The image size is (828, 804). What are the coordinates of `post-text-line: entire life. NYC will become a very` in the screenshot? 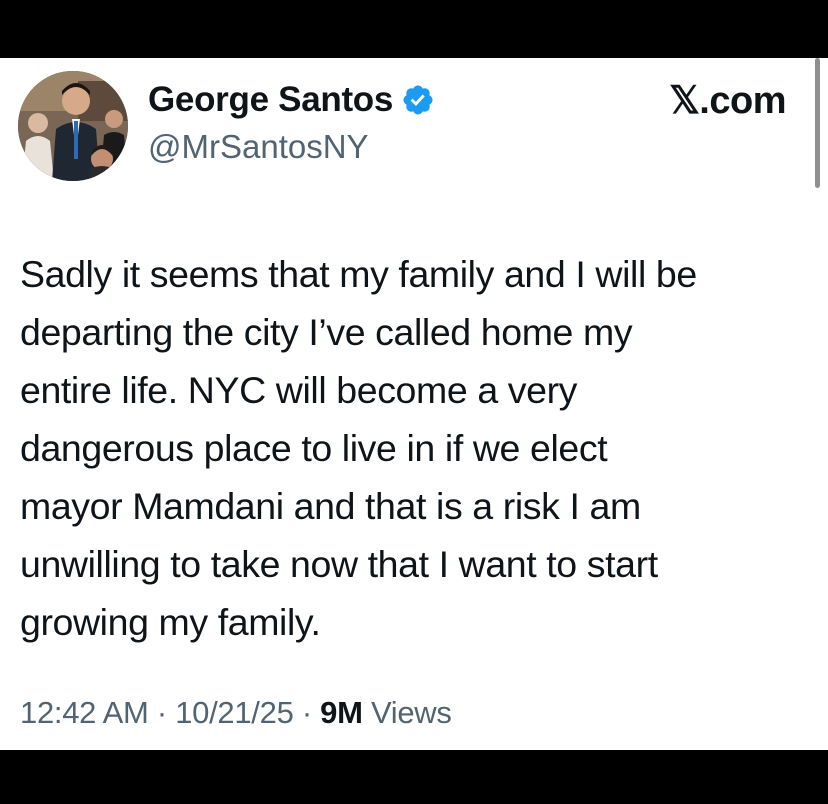 It's located at (299, 390).